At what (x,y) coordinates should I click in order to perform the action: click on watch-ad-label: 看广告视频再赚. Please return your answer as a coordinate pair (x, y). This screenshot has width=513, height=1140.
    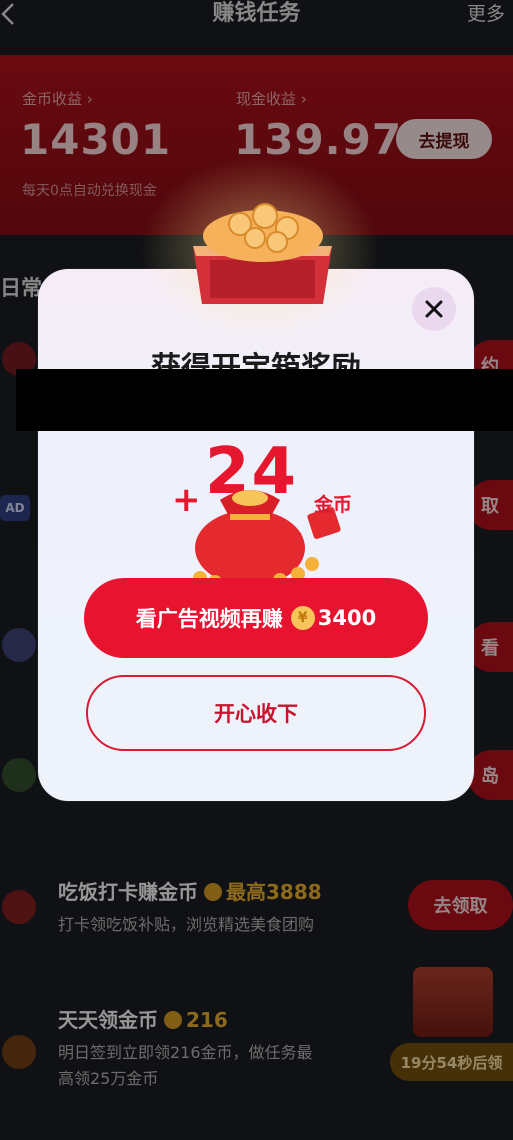
    Looking at the image, I should click on (209, 619).